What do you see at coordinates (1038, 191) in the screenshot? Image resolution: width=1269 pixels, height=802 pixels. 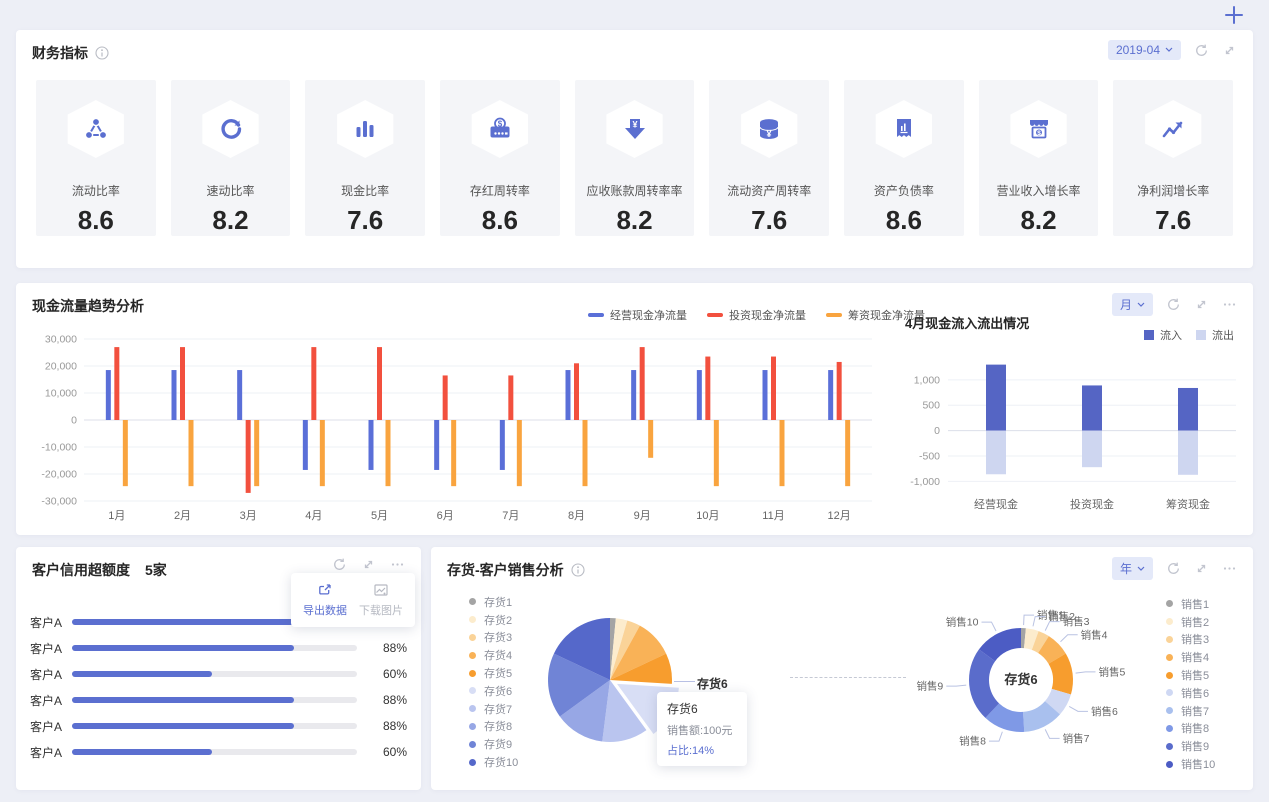 I see `metric-label: 营业收入增长率` at bounding box center [1038, 191].